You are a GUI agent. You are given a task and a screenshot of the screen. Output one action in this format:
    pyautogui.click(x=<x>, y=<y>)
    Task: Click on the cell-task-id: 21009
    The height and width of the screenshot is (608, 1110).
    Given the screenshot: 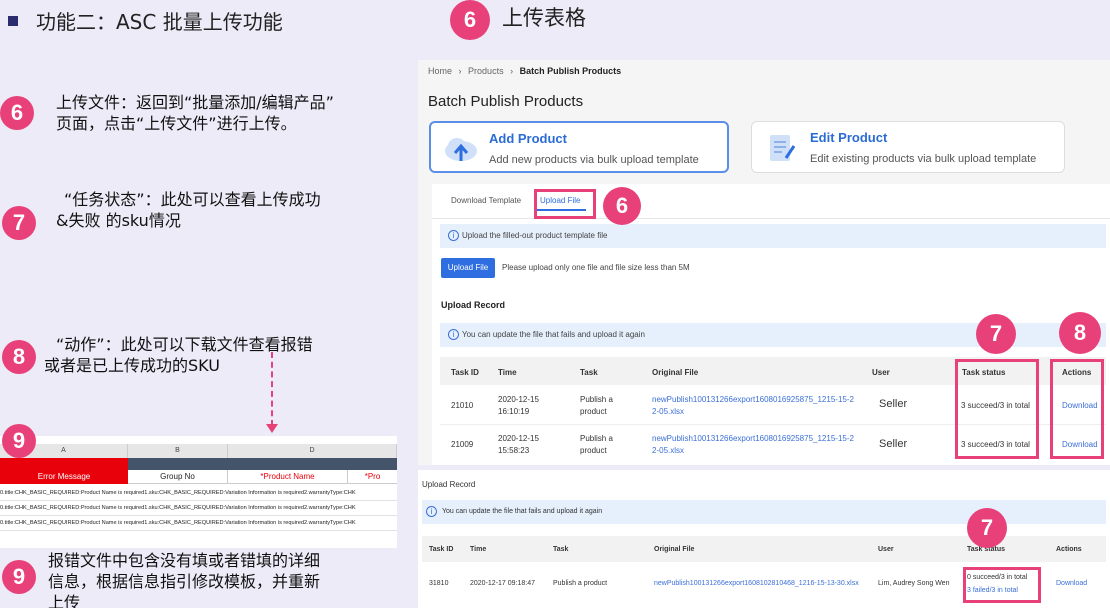 What is the action you would take?
    pyautogui.click(x=462, y=444)
    